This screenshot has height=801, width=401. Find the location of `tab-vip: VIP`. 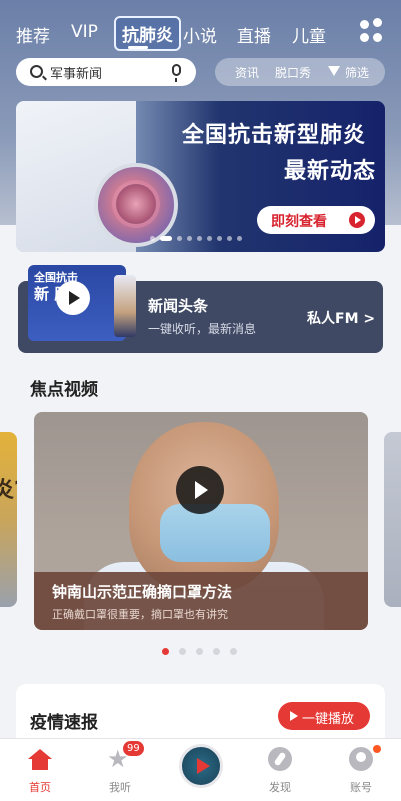

tab-vip: VIP is located at coordinates (84, 32).